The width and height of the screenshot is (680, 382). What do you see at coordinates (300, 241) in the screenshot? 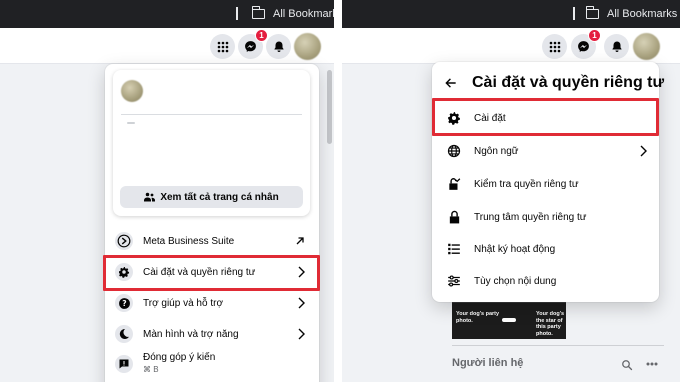
I see `external-arrow-icon` at bounding box center [300, 241].